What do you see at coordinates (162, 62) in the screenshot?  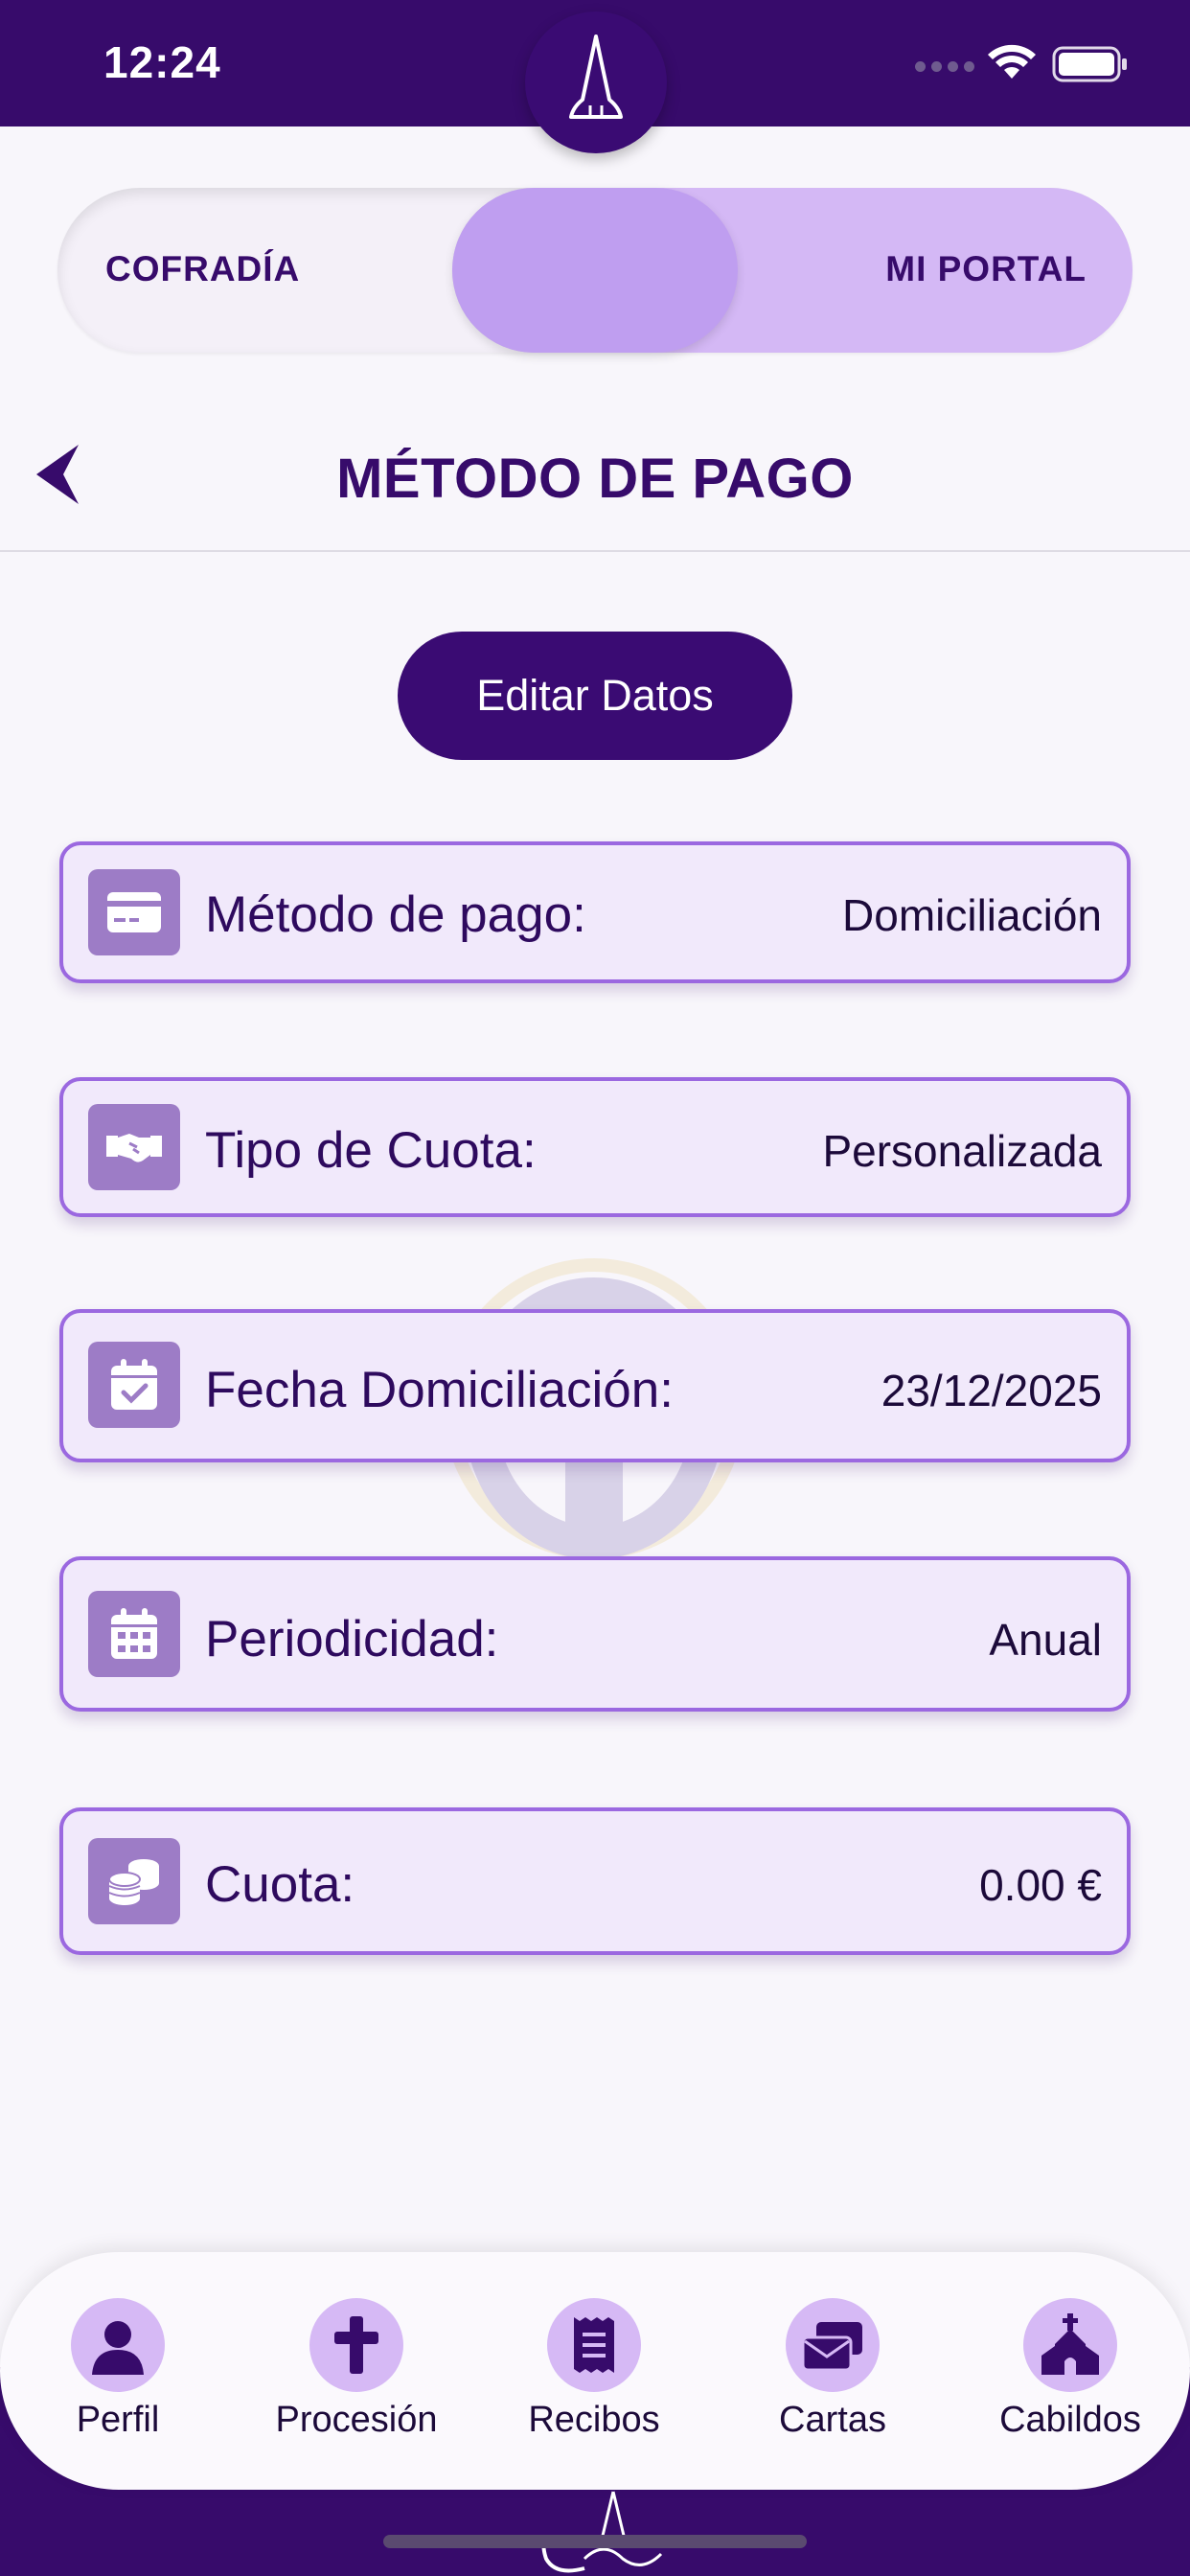 I see `status-time: 12:24` at bounding box center [162, 62].